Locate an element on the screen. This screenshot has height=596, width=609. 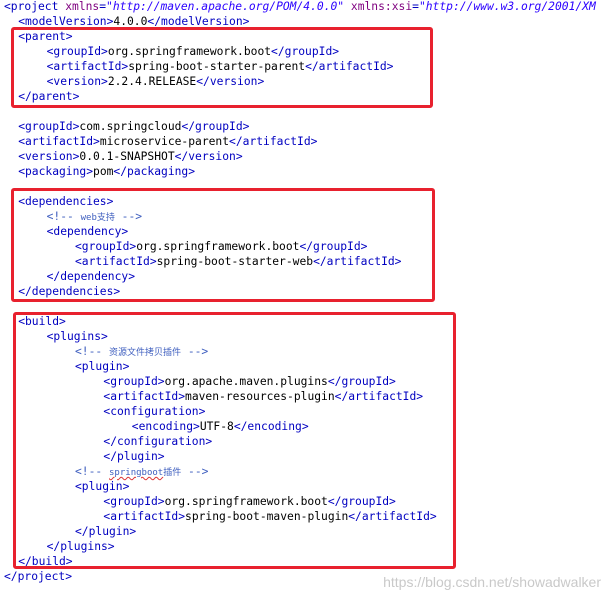
code-line: </project> is located at coordinates (38, 577).